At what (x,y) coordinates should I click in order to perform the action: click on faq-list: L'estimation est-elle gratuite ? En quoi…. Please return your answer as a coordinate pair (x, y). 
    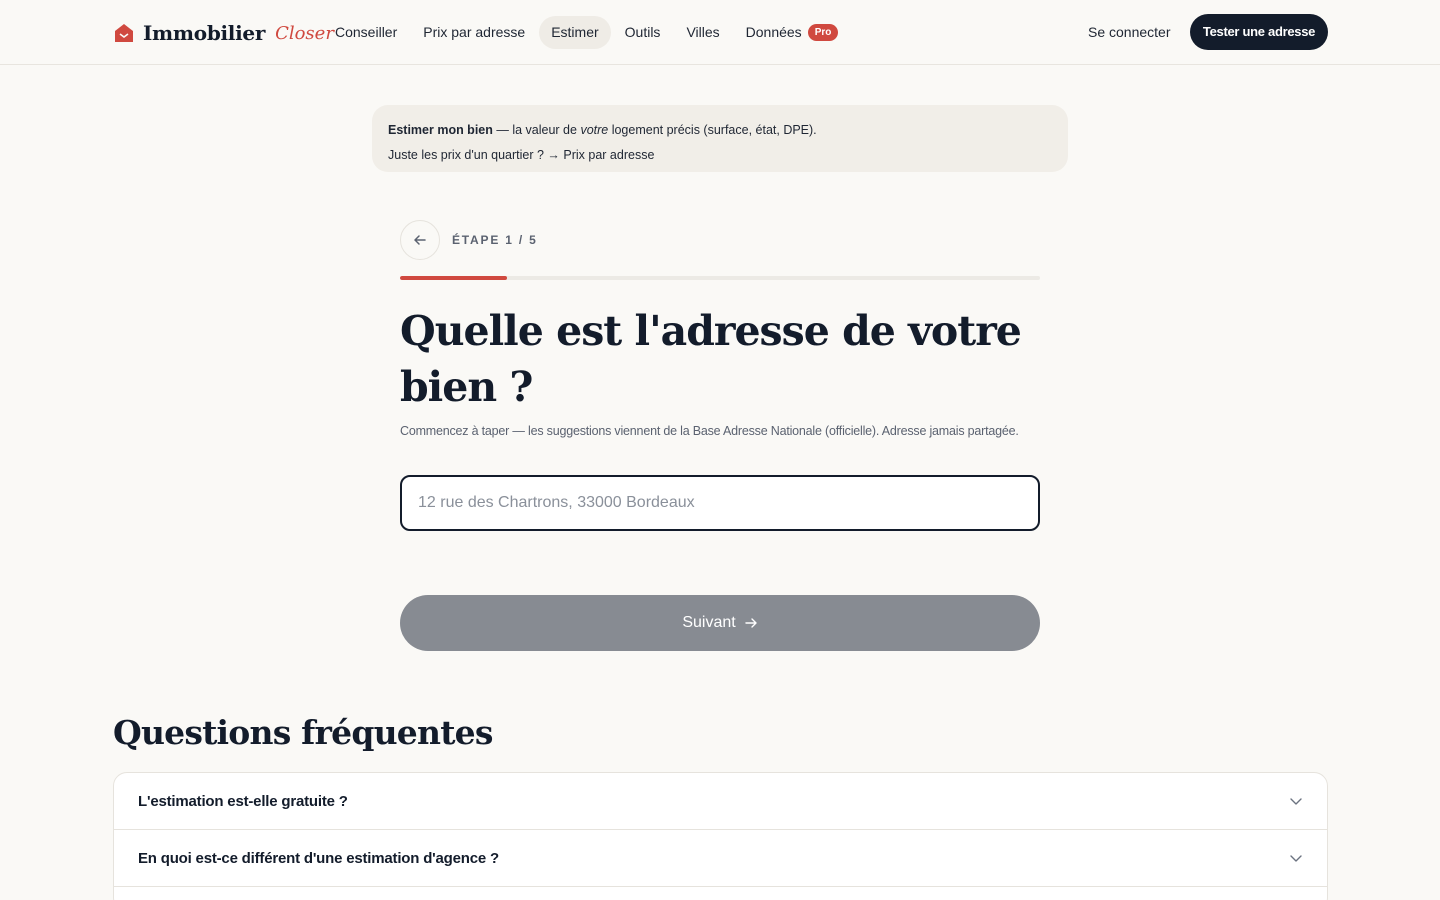
    Looking at the image, I should click on (720, 836).